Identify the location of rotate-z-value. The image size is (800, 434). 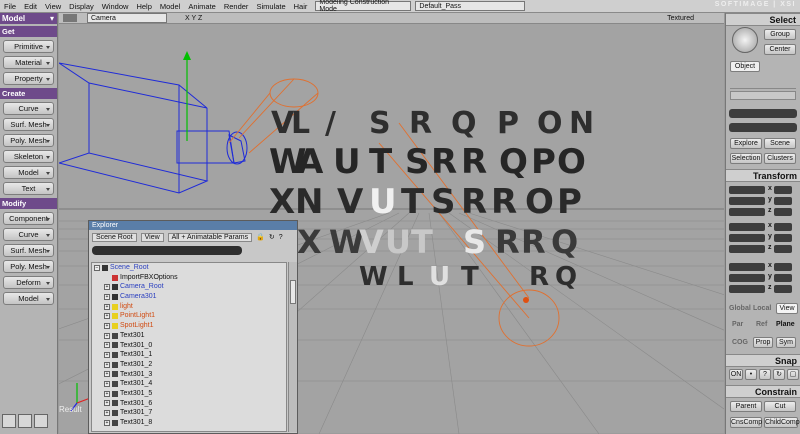
(783, 249).